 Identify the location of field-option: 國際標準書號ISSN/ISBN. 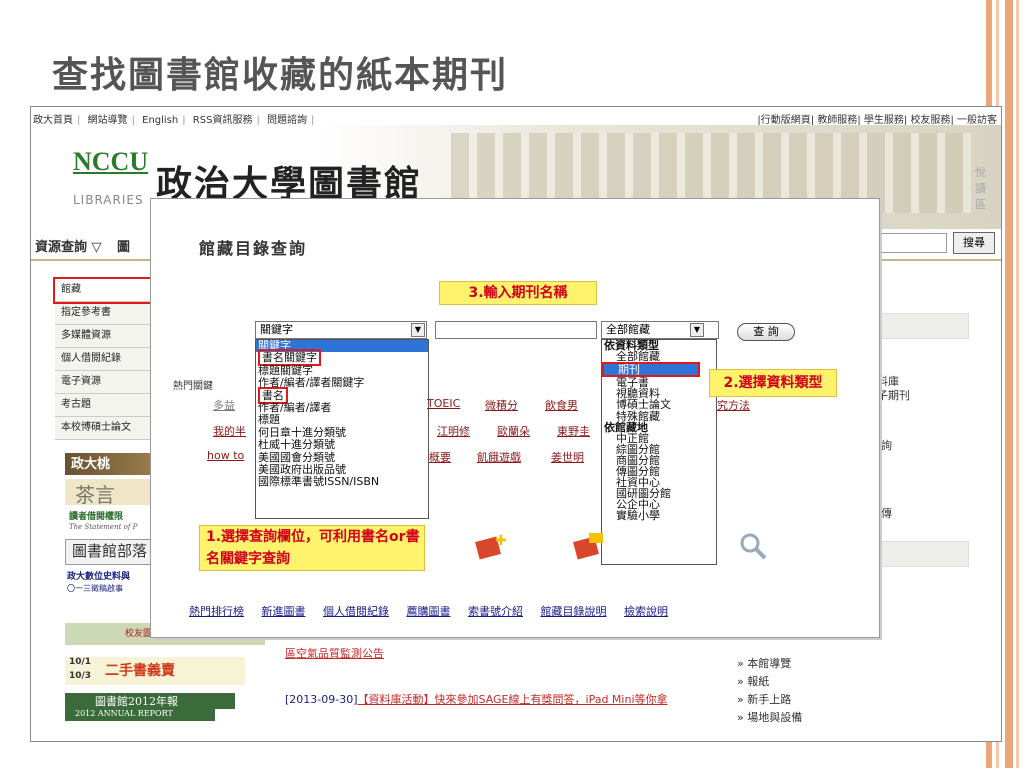
(342, 482).